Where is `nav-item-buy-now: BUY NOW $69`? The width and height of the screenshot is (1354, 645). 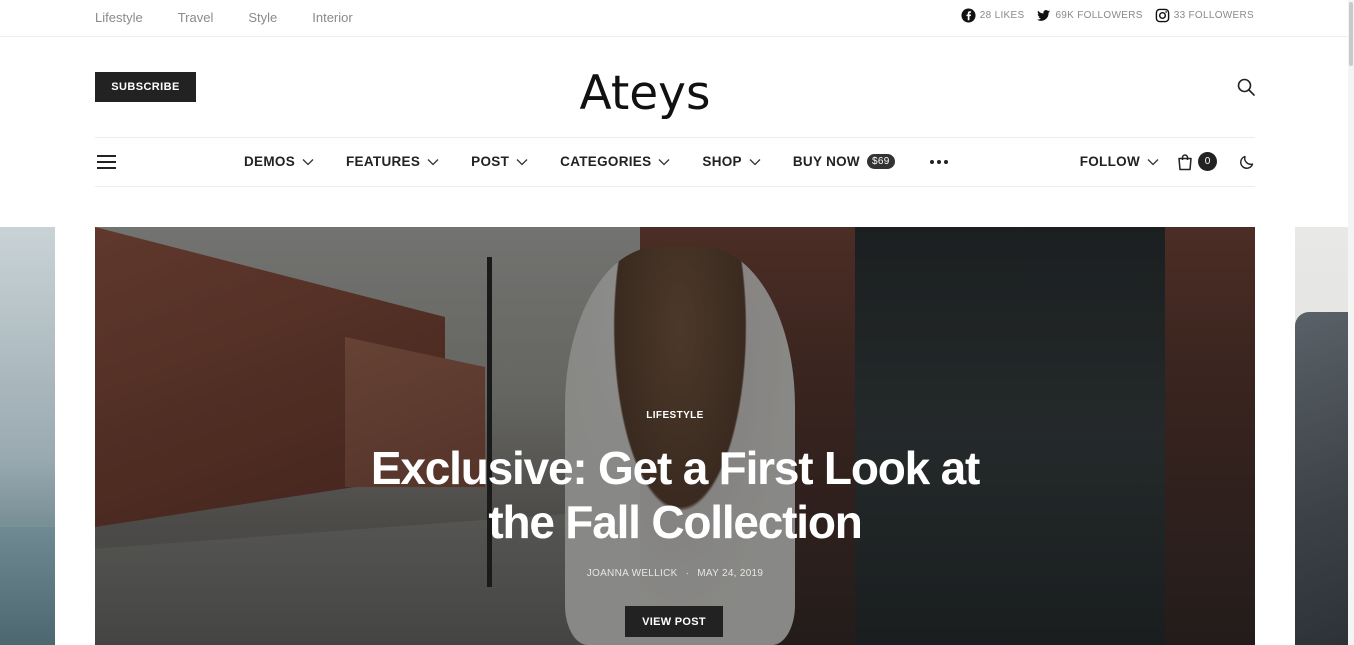 nav-item-buy-now: BUY NOW $69 is located at coordinates (844, 161).